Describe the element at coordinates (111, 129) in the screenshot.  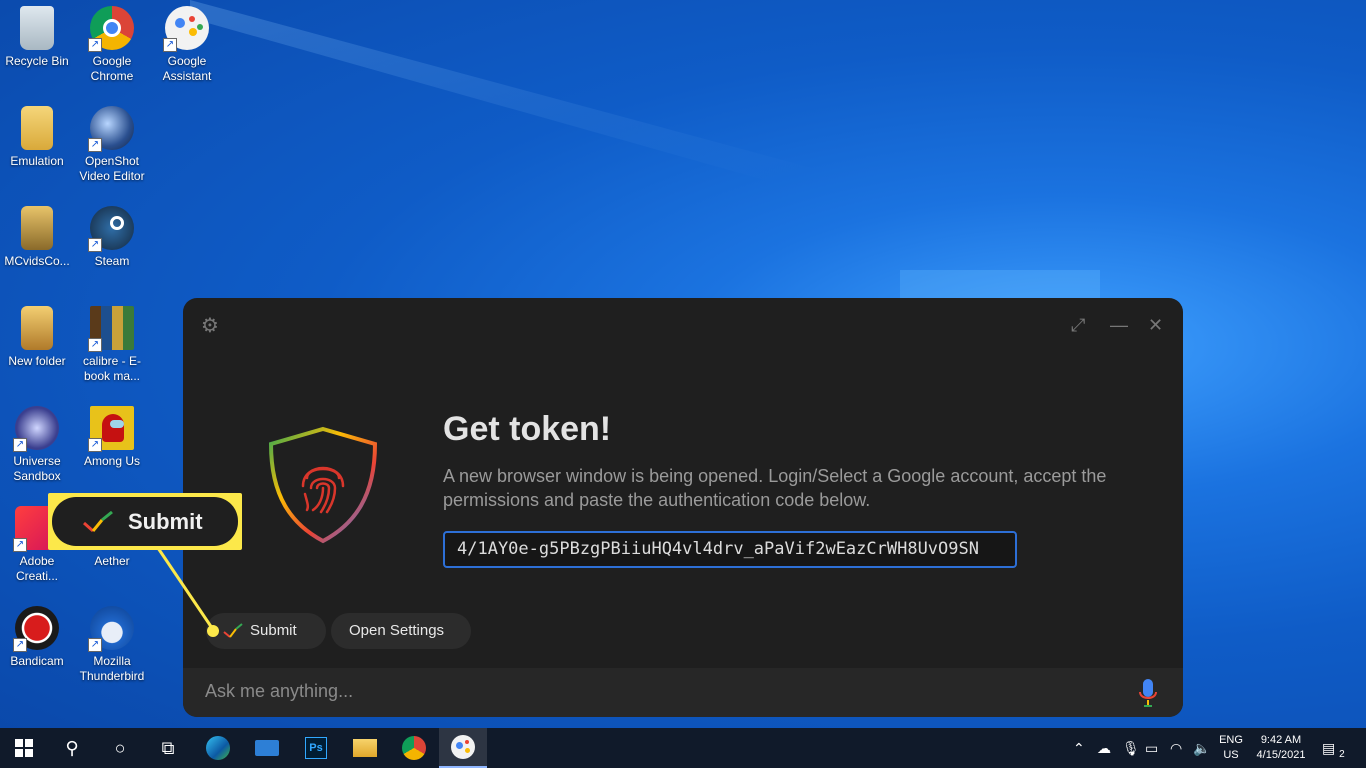
I see `openshot-icon: ↗` at that location.